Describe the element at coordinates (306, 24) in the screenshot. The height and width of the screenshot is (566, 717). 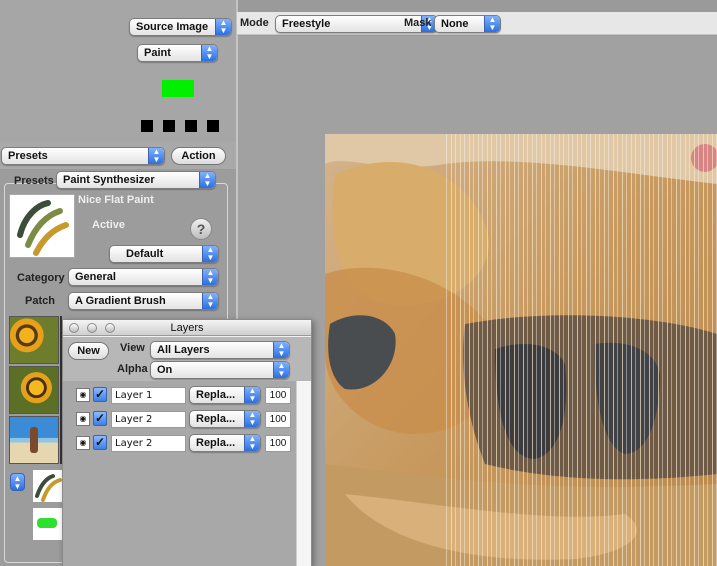
I see `mode-value: Freestyle` at that location.